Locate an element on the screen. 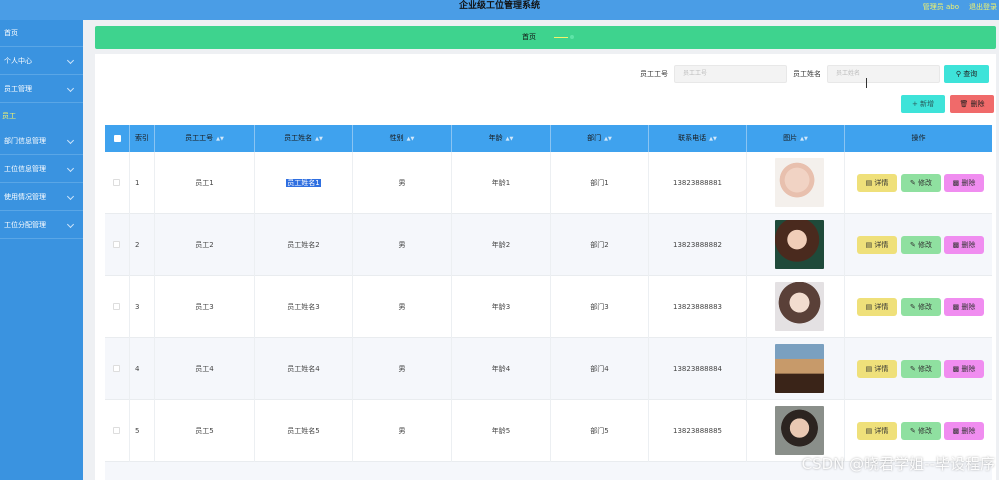  select-all-checkbox is located at coordinates (117, 138).